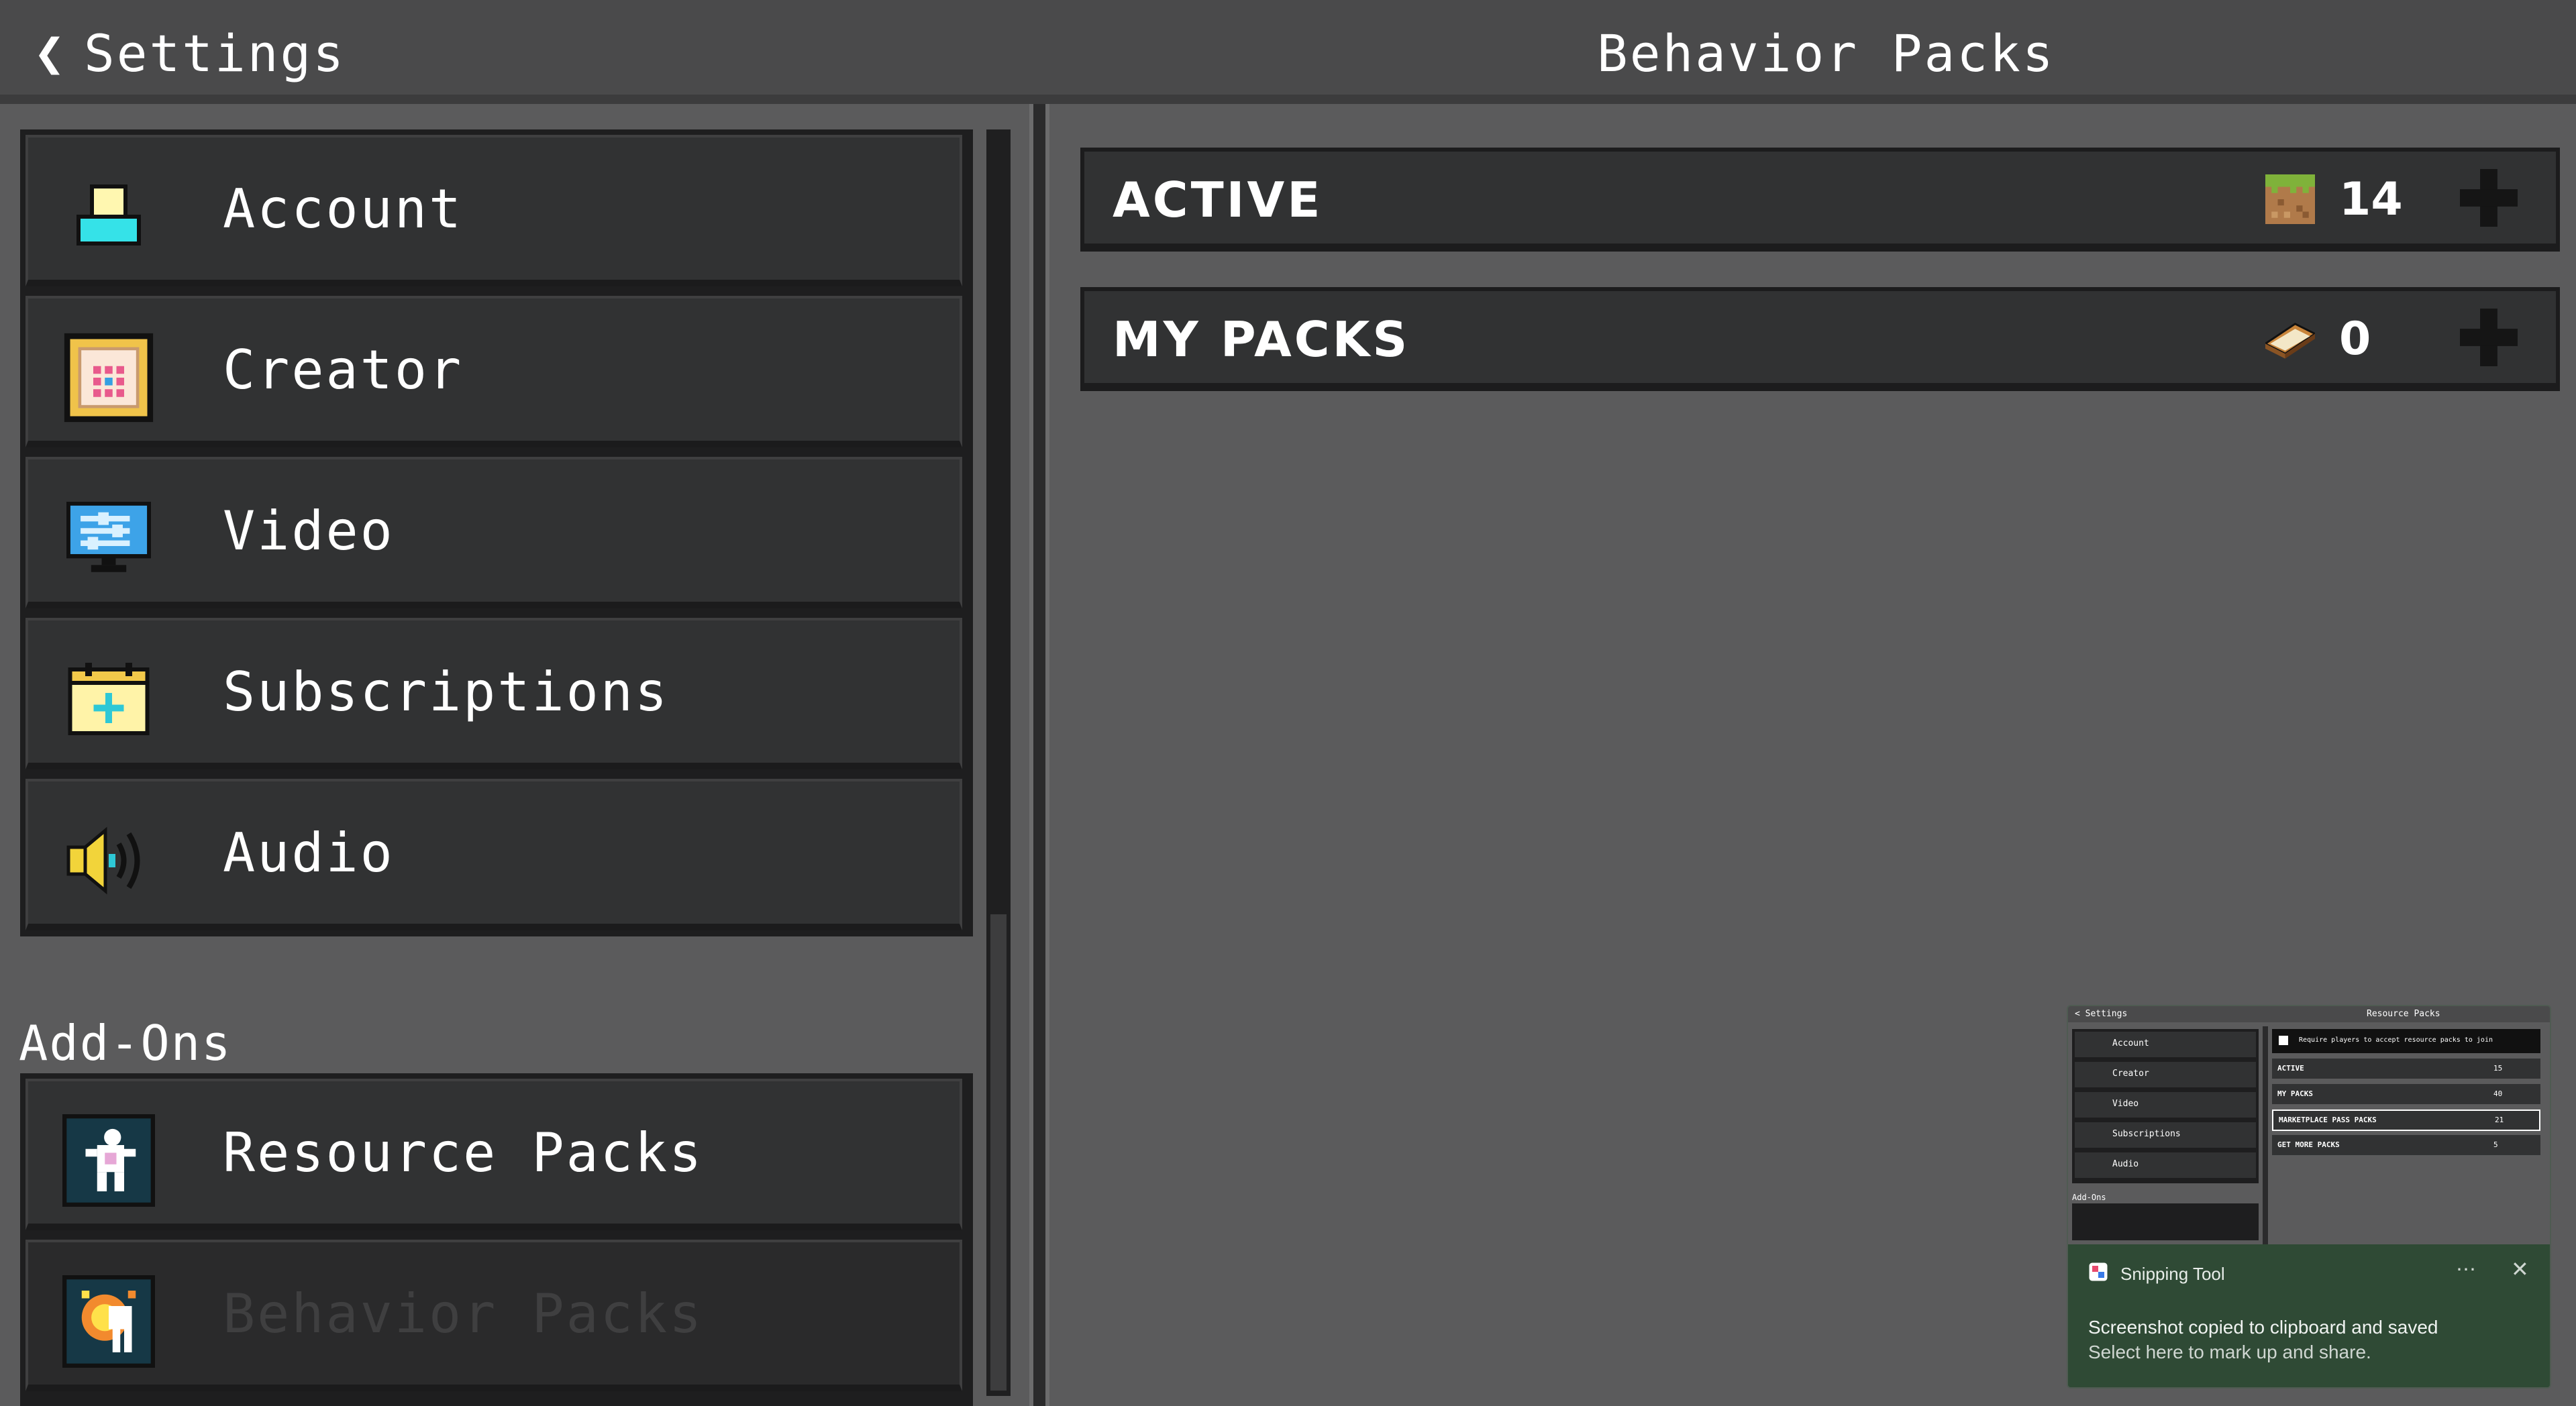  Describe the element at coordinates (2130, 1074) in the screenshot. I see `thumb-nav-label: Creator` at that location.